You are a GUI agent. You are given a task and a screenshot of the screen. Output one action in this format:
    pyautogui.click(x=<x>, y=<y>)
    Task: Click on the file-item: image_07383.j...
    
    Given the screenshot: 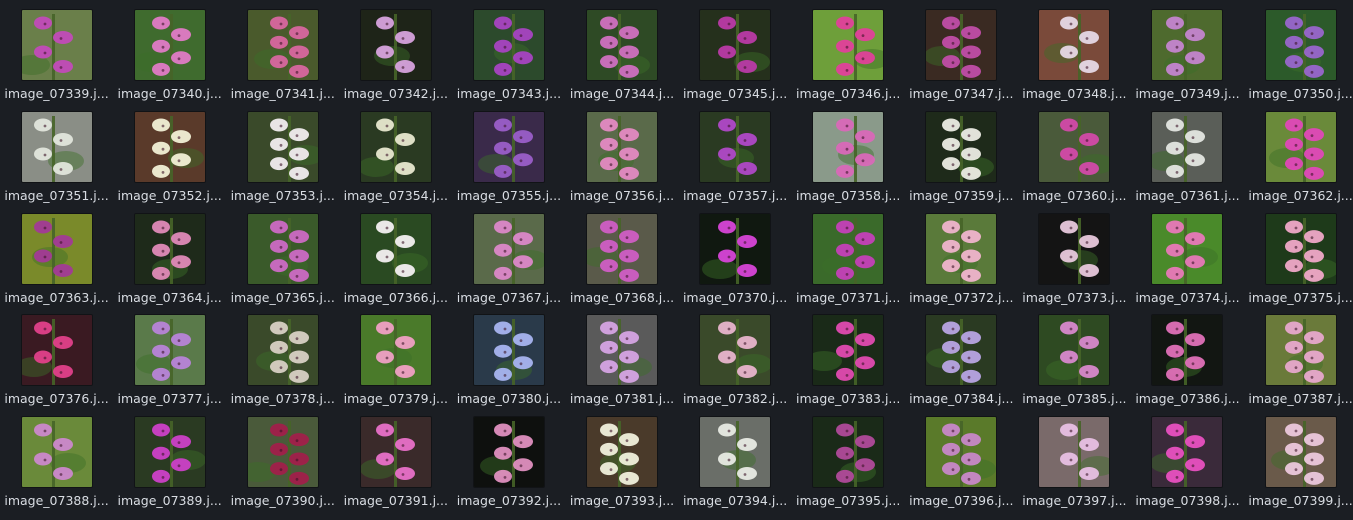 What is the action you would take?
    pyautogui.click(x=848, y=360)
    